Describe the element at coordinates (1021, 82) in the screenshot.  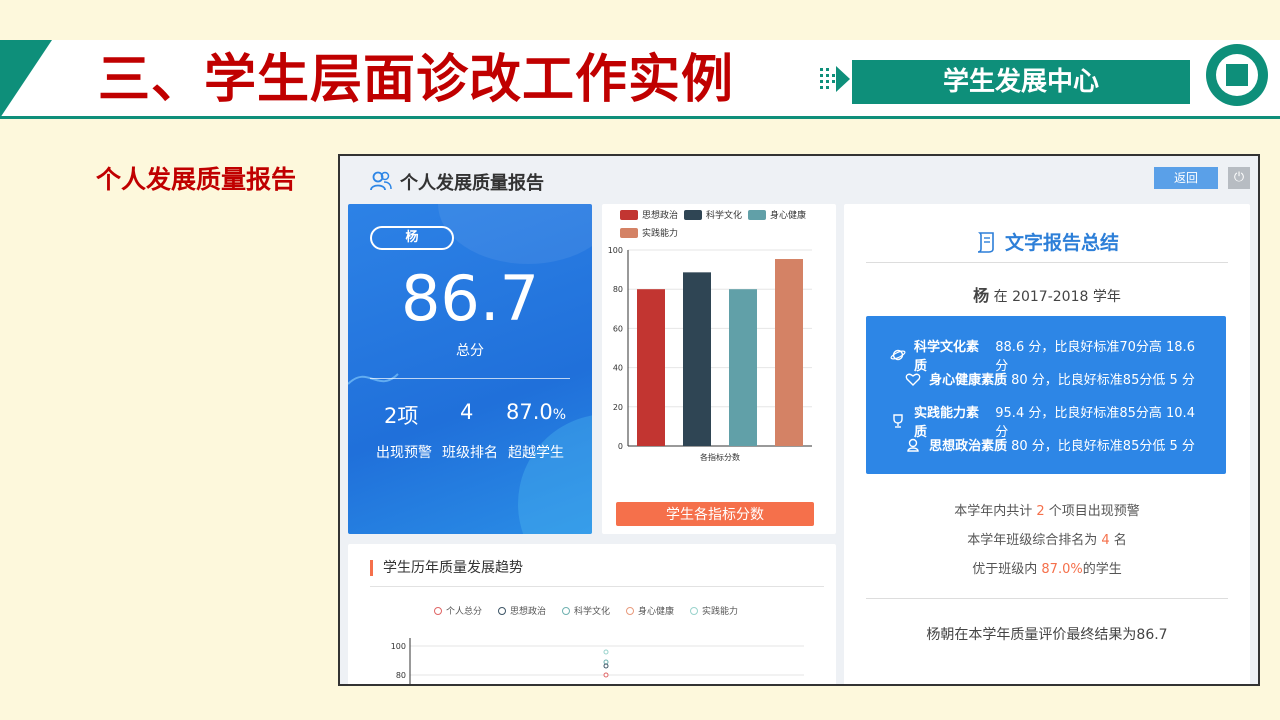
I see `center-label: 学生发展中心` at that location.